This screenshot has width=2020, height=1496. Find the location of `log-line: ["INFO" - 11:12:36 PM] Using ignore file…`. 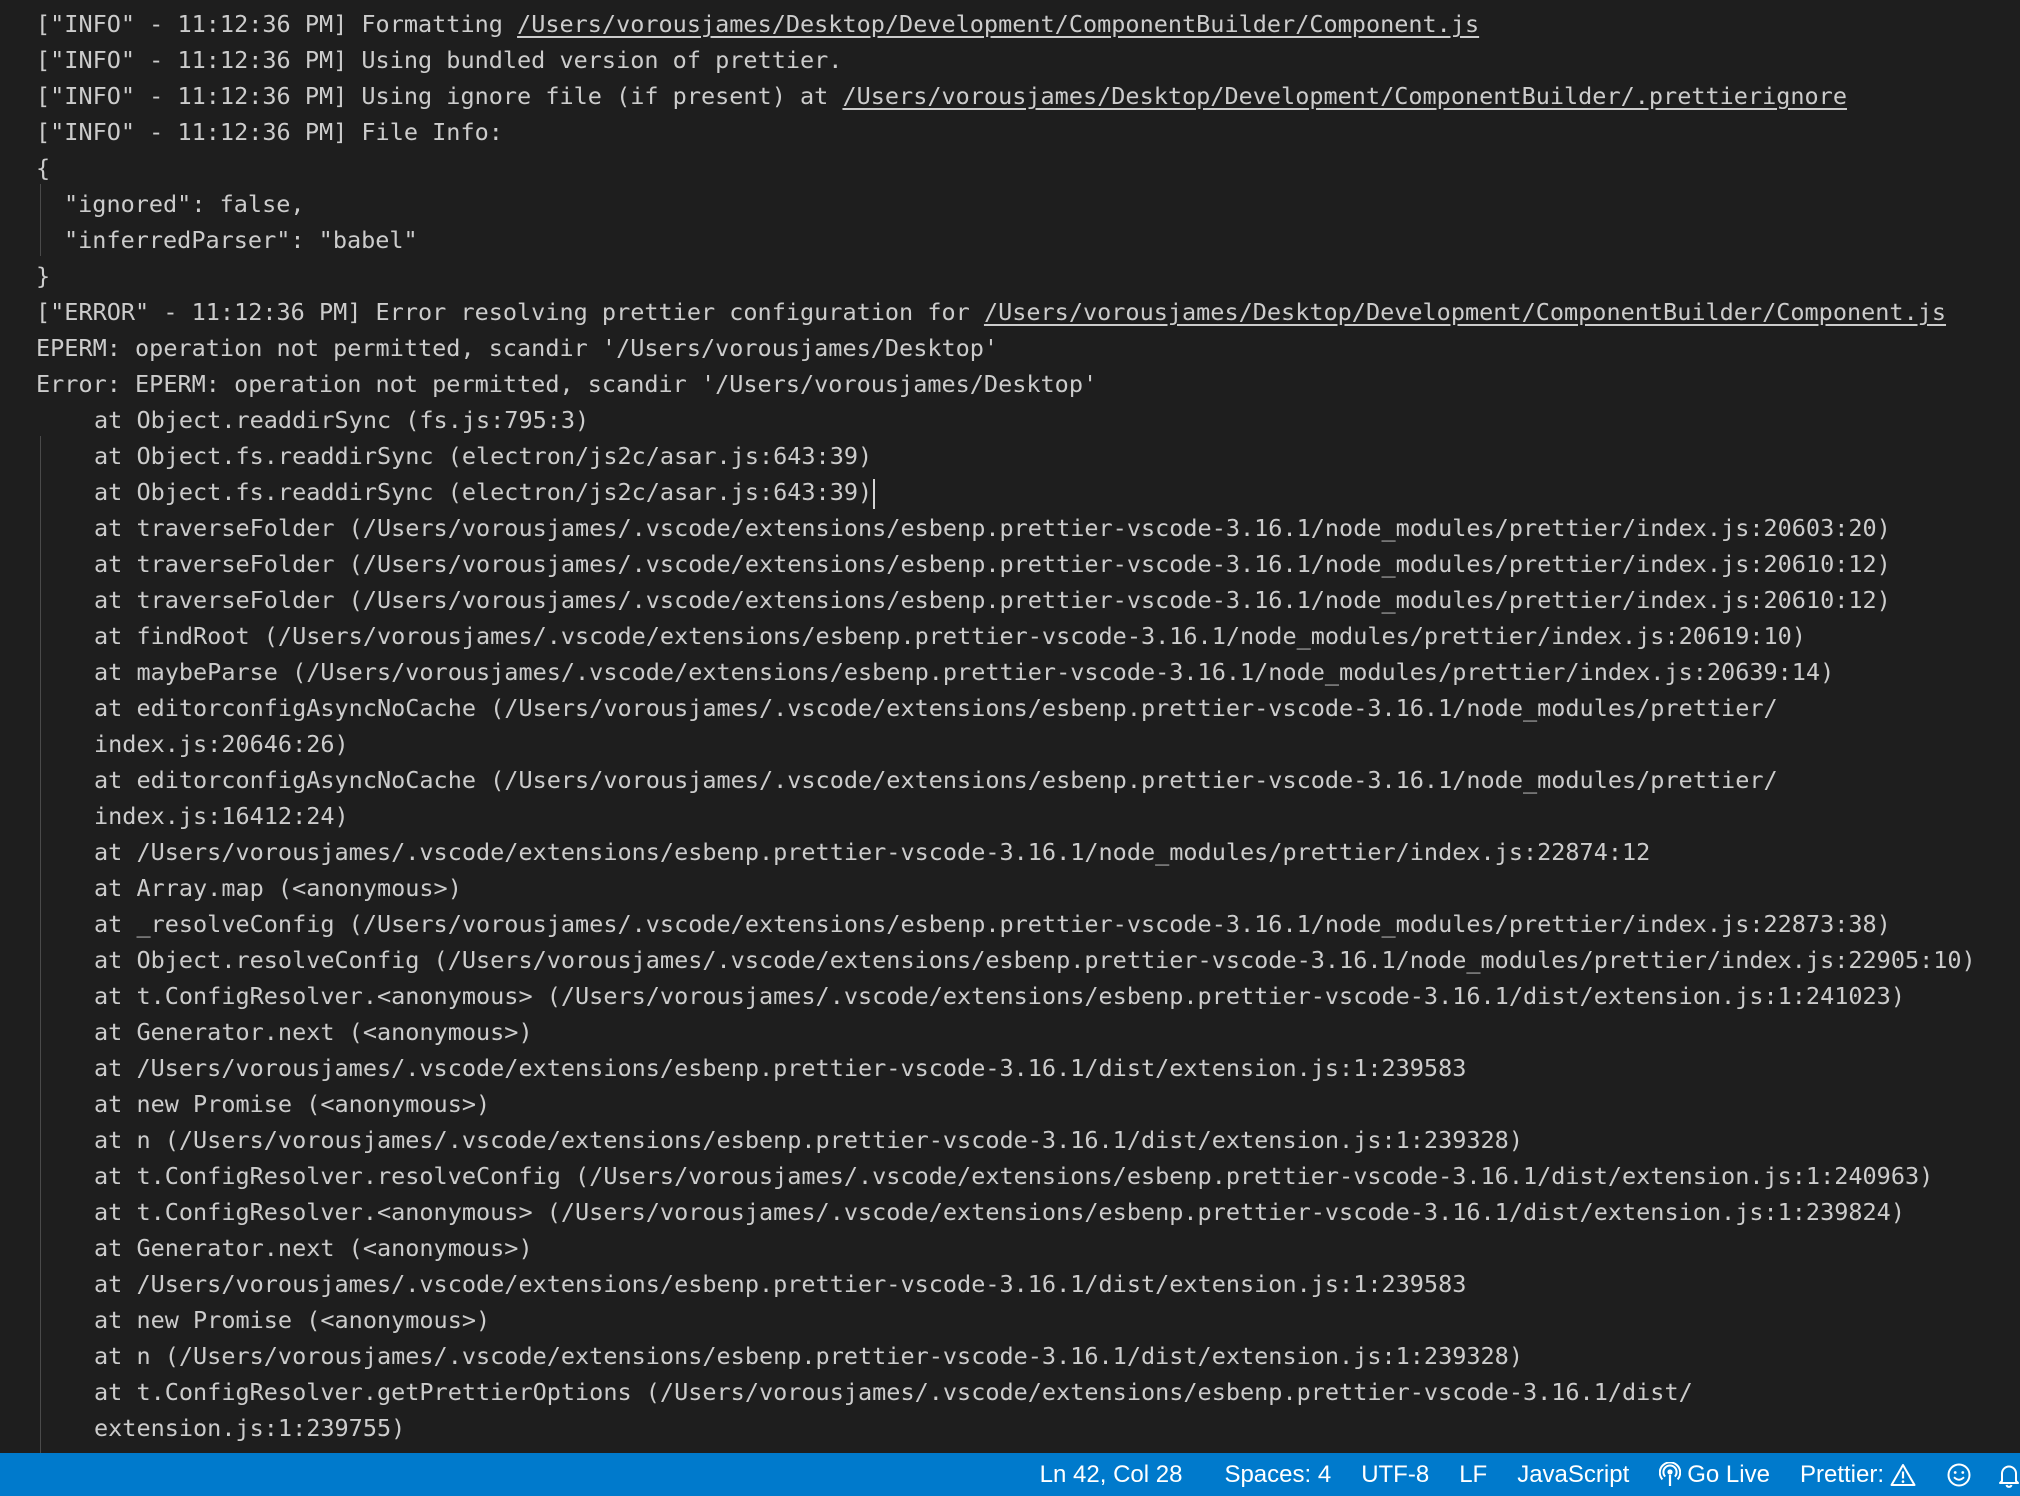

log-line: ["INFO" - 11:12:36 PM] Using ignore file… is located at coordinates (941, 96).